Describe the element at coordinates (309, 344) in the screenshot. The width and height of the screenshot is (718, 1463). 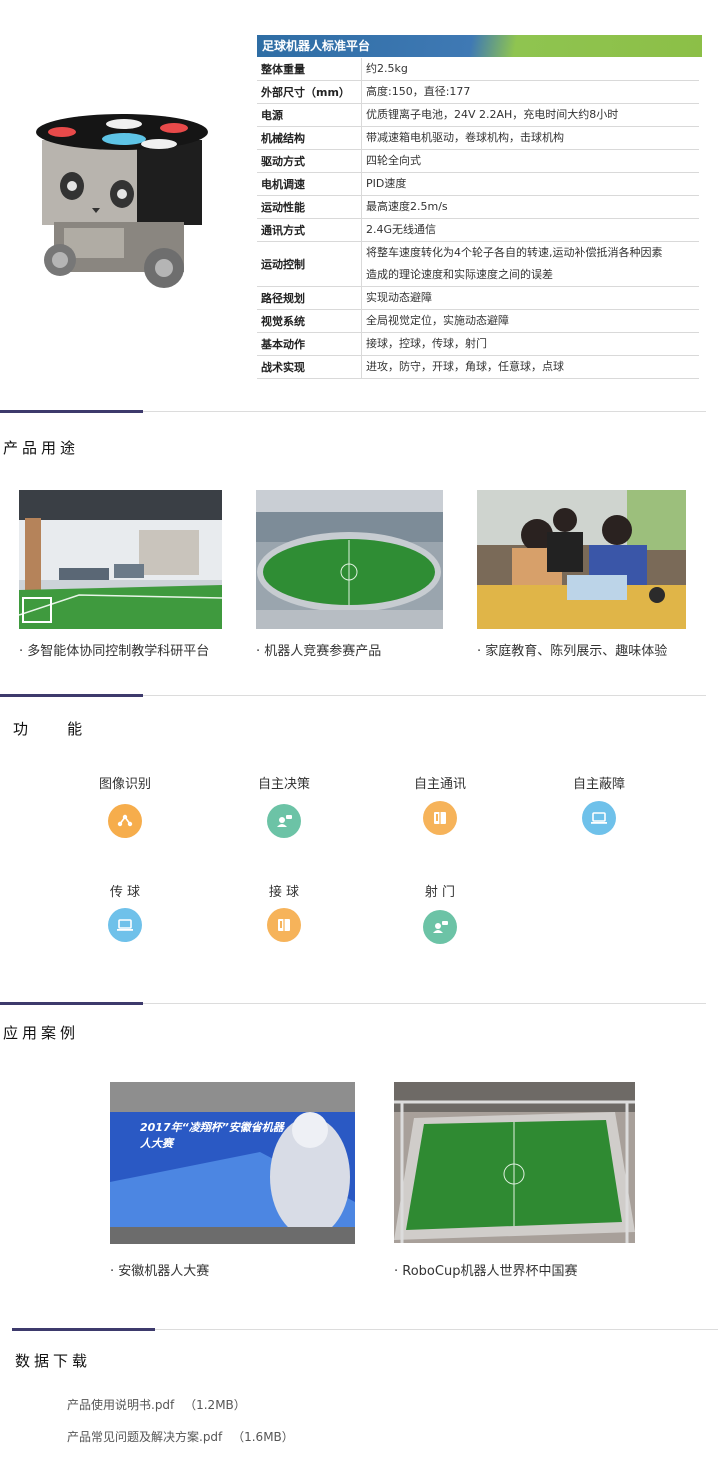
I see `spec-key: 基本动作` at that location.